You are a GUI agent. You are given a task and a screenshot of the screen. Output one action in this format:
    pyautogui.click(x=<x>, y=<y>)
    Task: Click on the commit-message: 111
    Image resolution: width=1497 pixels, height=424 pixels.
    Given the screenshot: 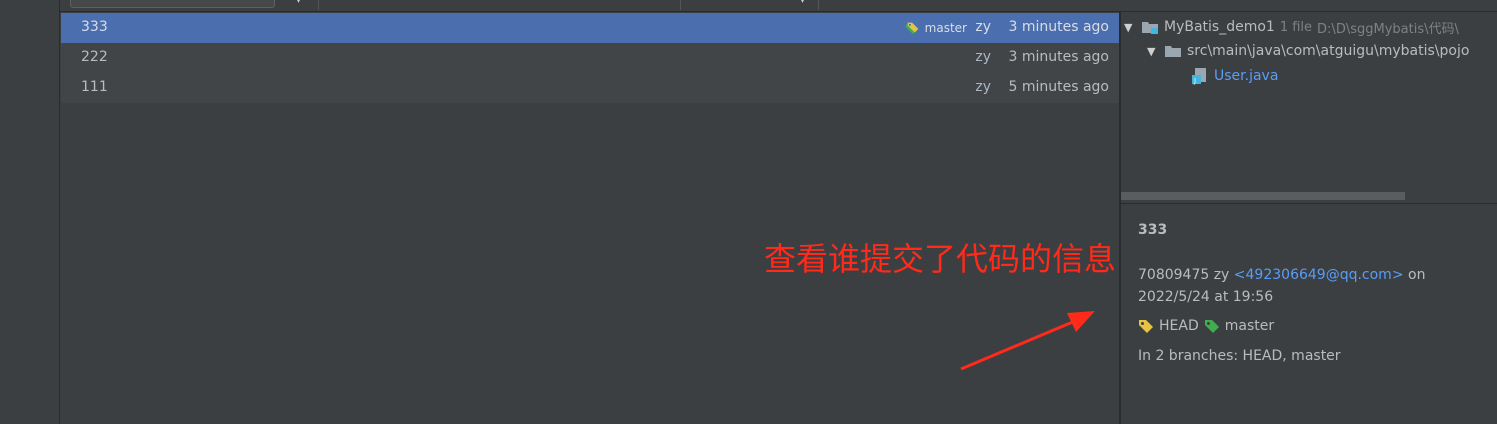 What is the action you would take?
    pyautogui.click(x=94, y=87)
    